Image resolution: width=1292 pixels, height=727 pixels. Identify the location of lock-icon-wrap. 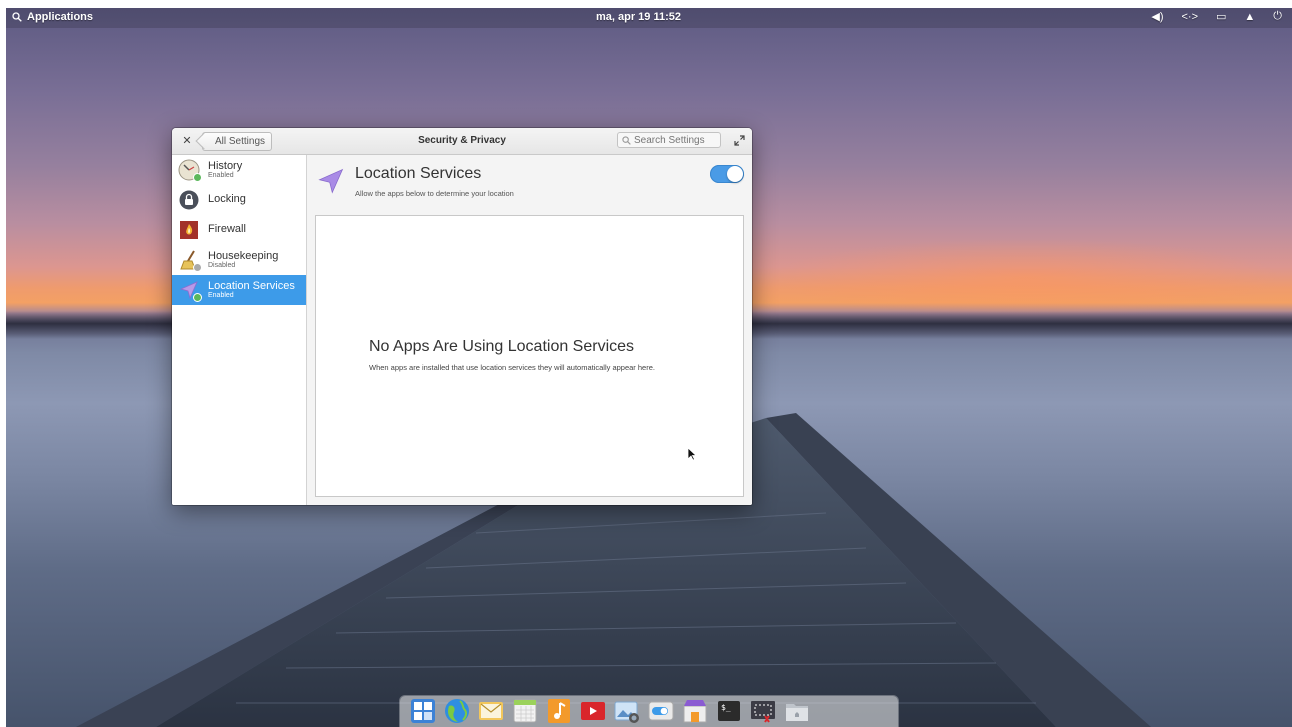
(189, 200).